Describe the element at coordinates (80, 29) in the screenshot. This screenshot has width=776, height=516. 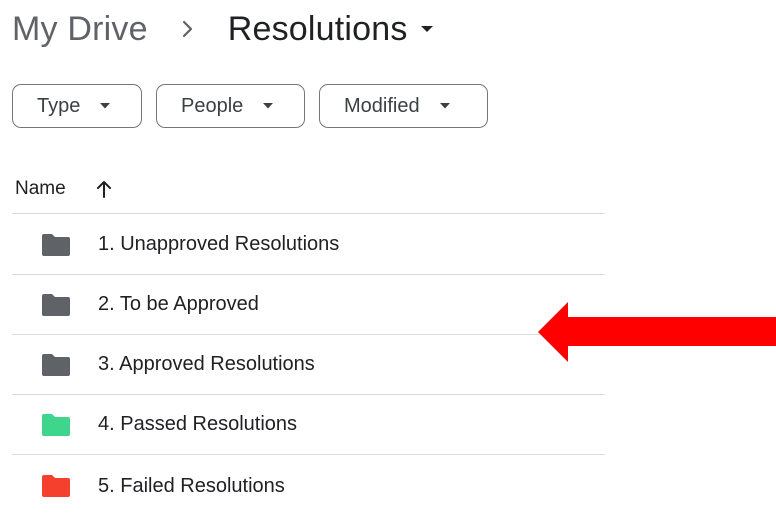
I see `breadcrumb-my-drive: My Drive` at that location.